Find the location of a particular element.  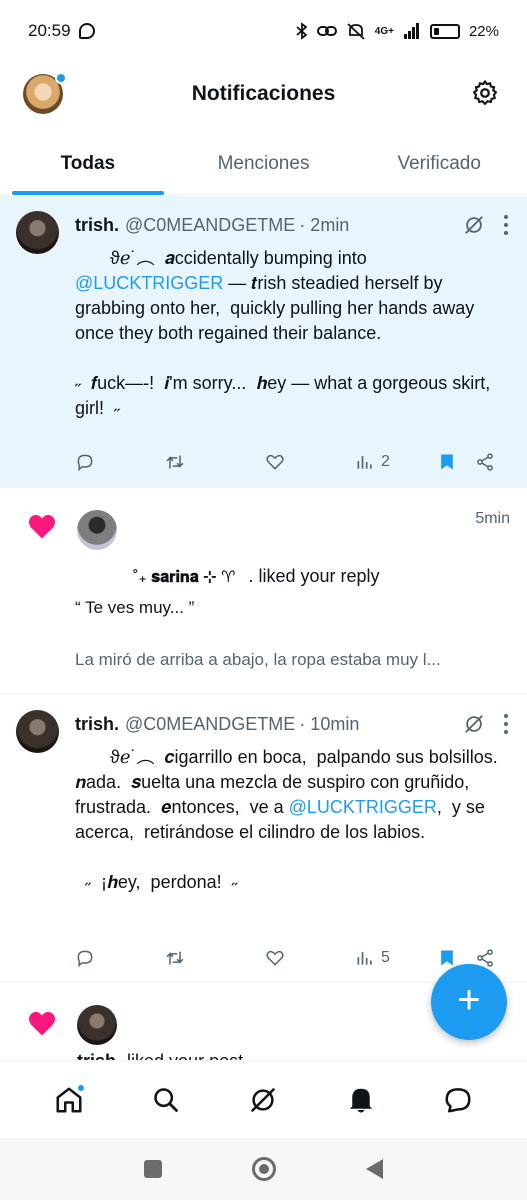

settings-gear-icon is located at coordinates (485, 93).